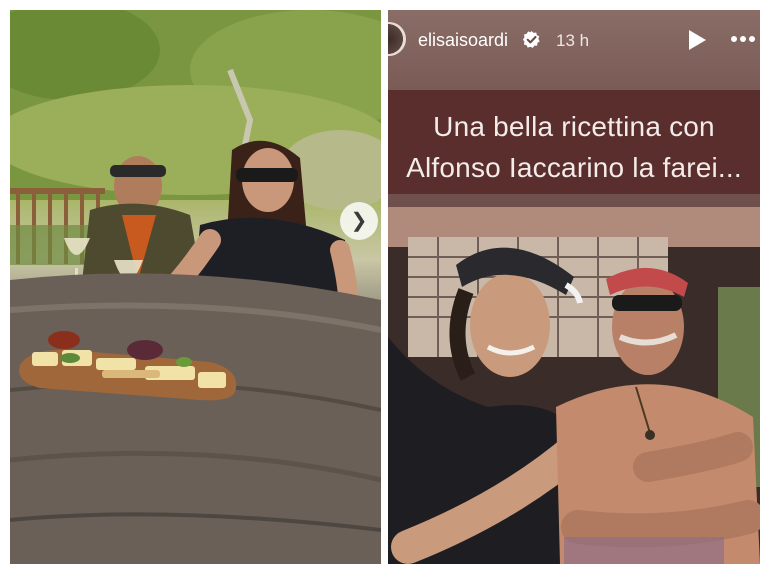 The image size is (769, 577). I want to click on more-options-icon, so click(743, 39).